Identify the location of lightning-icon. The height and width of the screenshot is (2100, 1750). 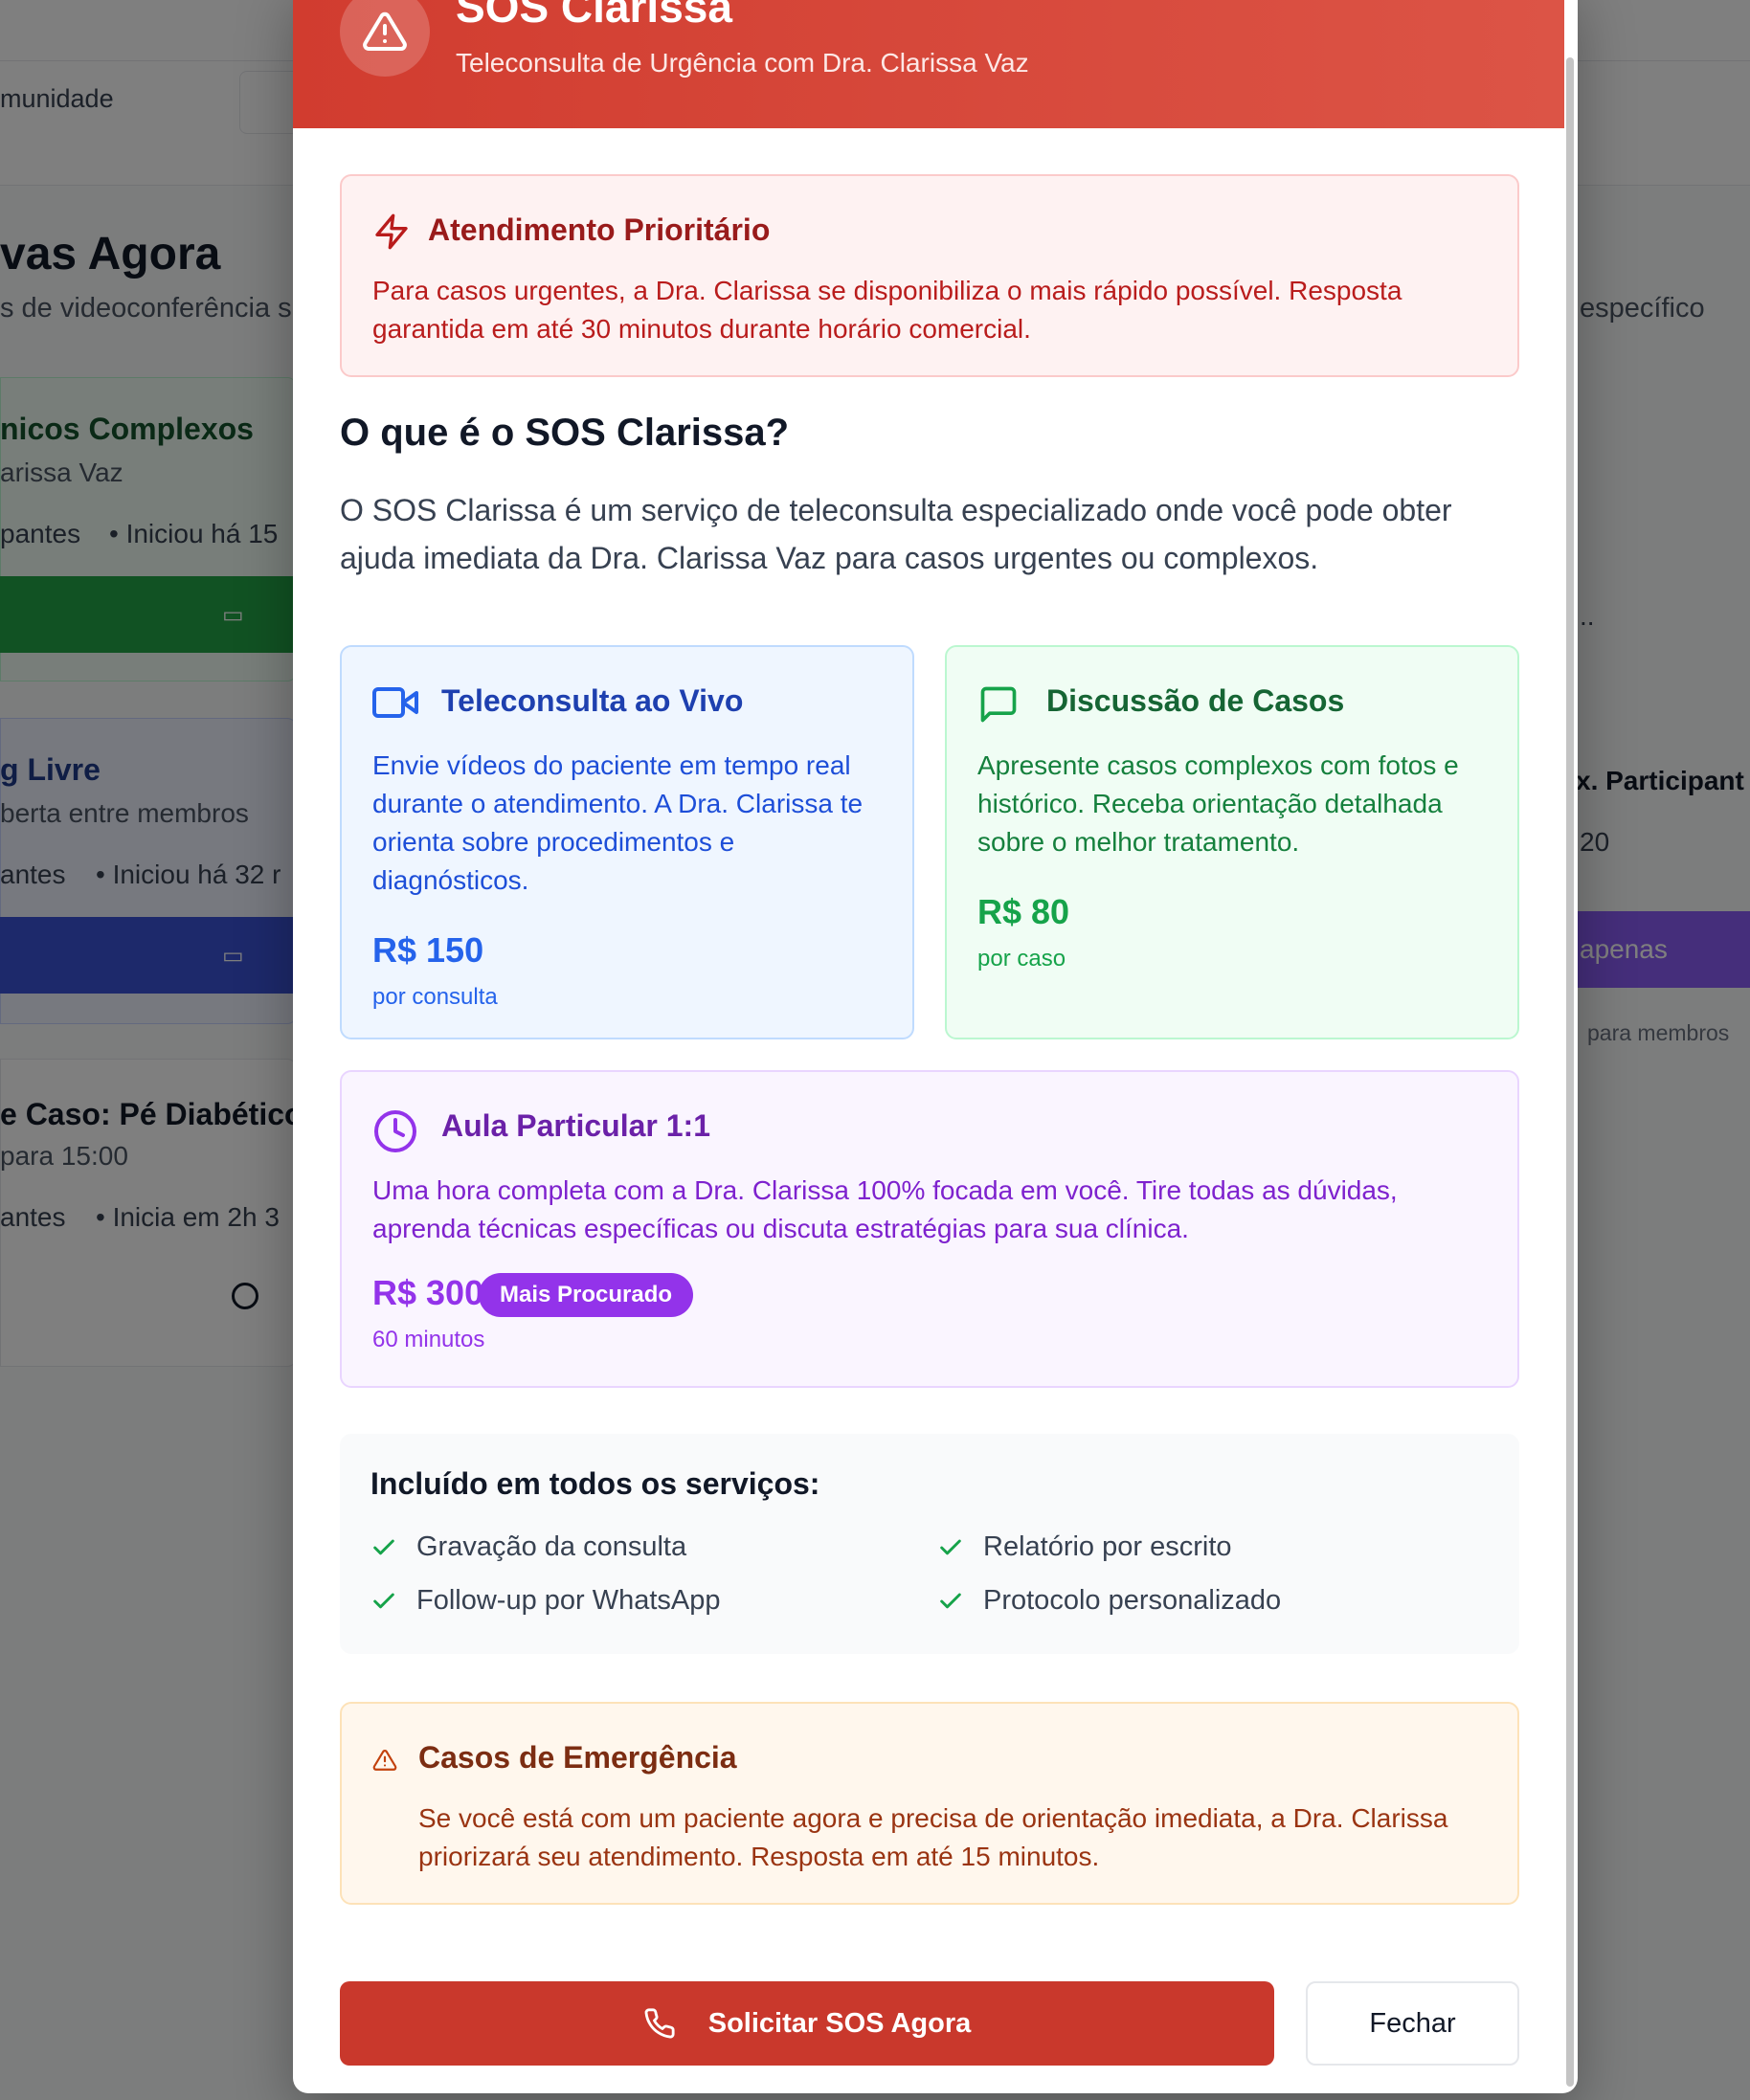
(391, 234).